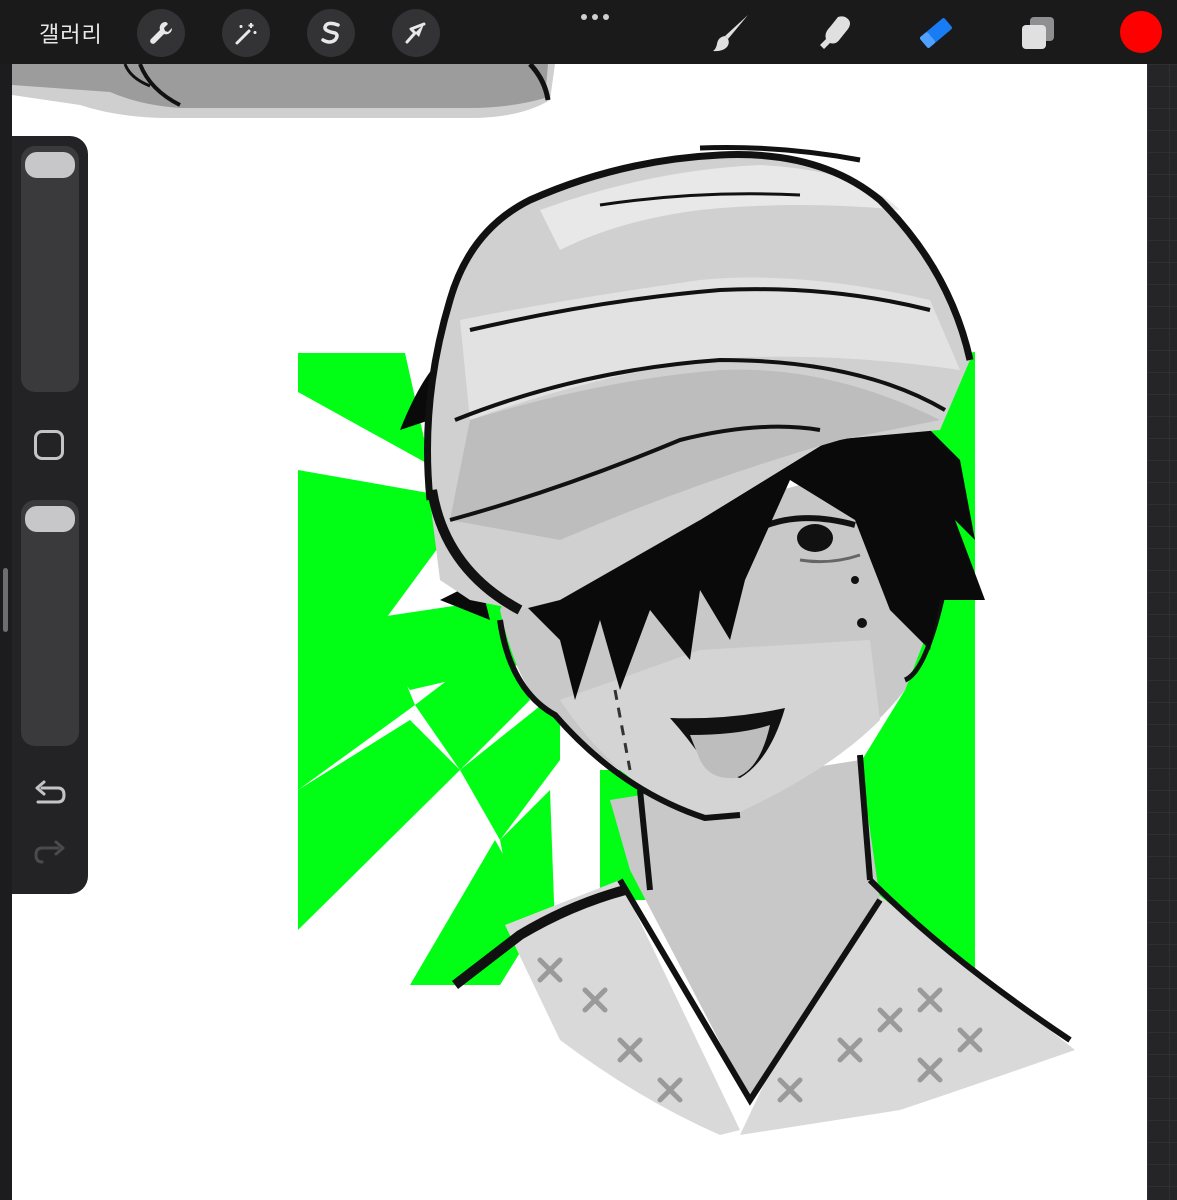 The width and height of the screenshot is (1177, 1200). Describe the element at coordinates (49, 445) in the screenshot. I see `modify-button` at that location.